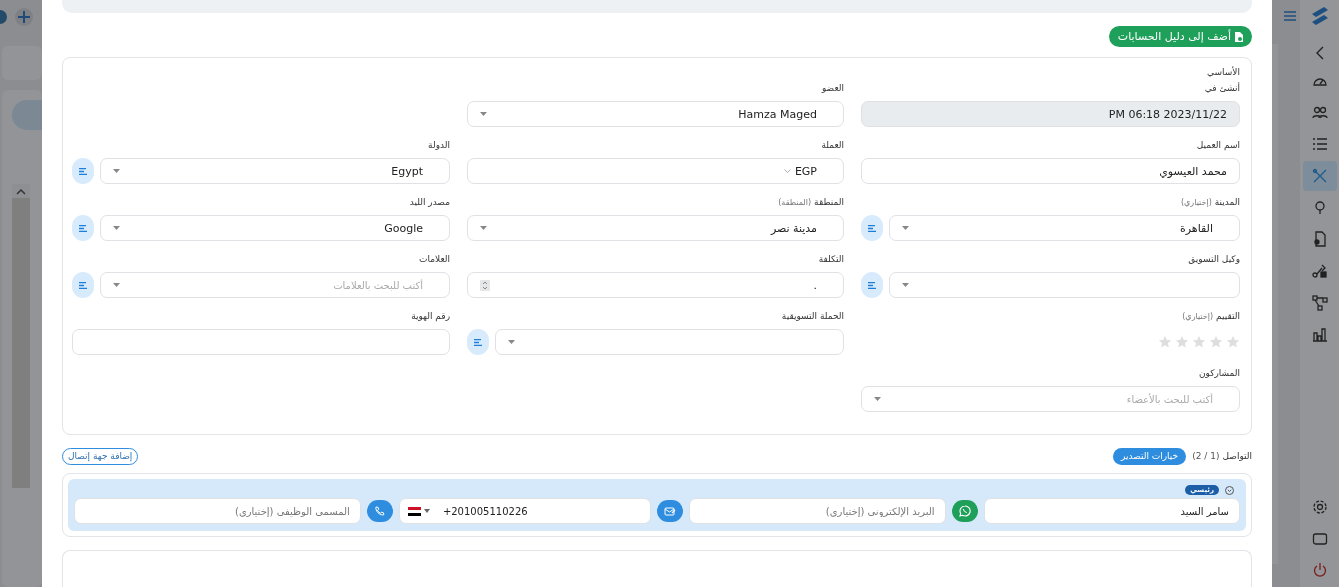 Image resolution: width=1339 pixels, height=587 pixels. What do you see at coordinates (1319, 506) in the screenshot?
I see `settings-icon` at bounding box center [1319, 506].